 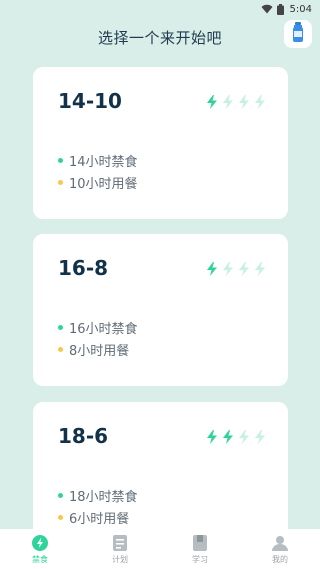 I want to click on eating-text: 10小时用餐, so click(x=103, y=184).